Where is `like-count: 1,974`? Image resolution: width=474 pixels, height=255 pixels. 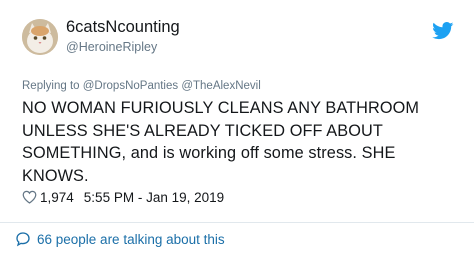
like-count: 1,974 is located at coordinates (57, 197).